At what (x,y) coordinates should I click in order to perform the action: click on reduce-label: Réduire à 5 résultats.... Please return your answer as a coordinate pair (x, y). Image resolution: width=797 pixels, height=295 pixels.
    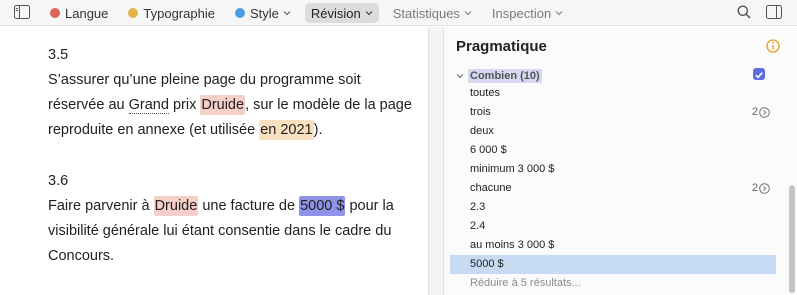
    Looking at the image, I should click on (525, 283).